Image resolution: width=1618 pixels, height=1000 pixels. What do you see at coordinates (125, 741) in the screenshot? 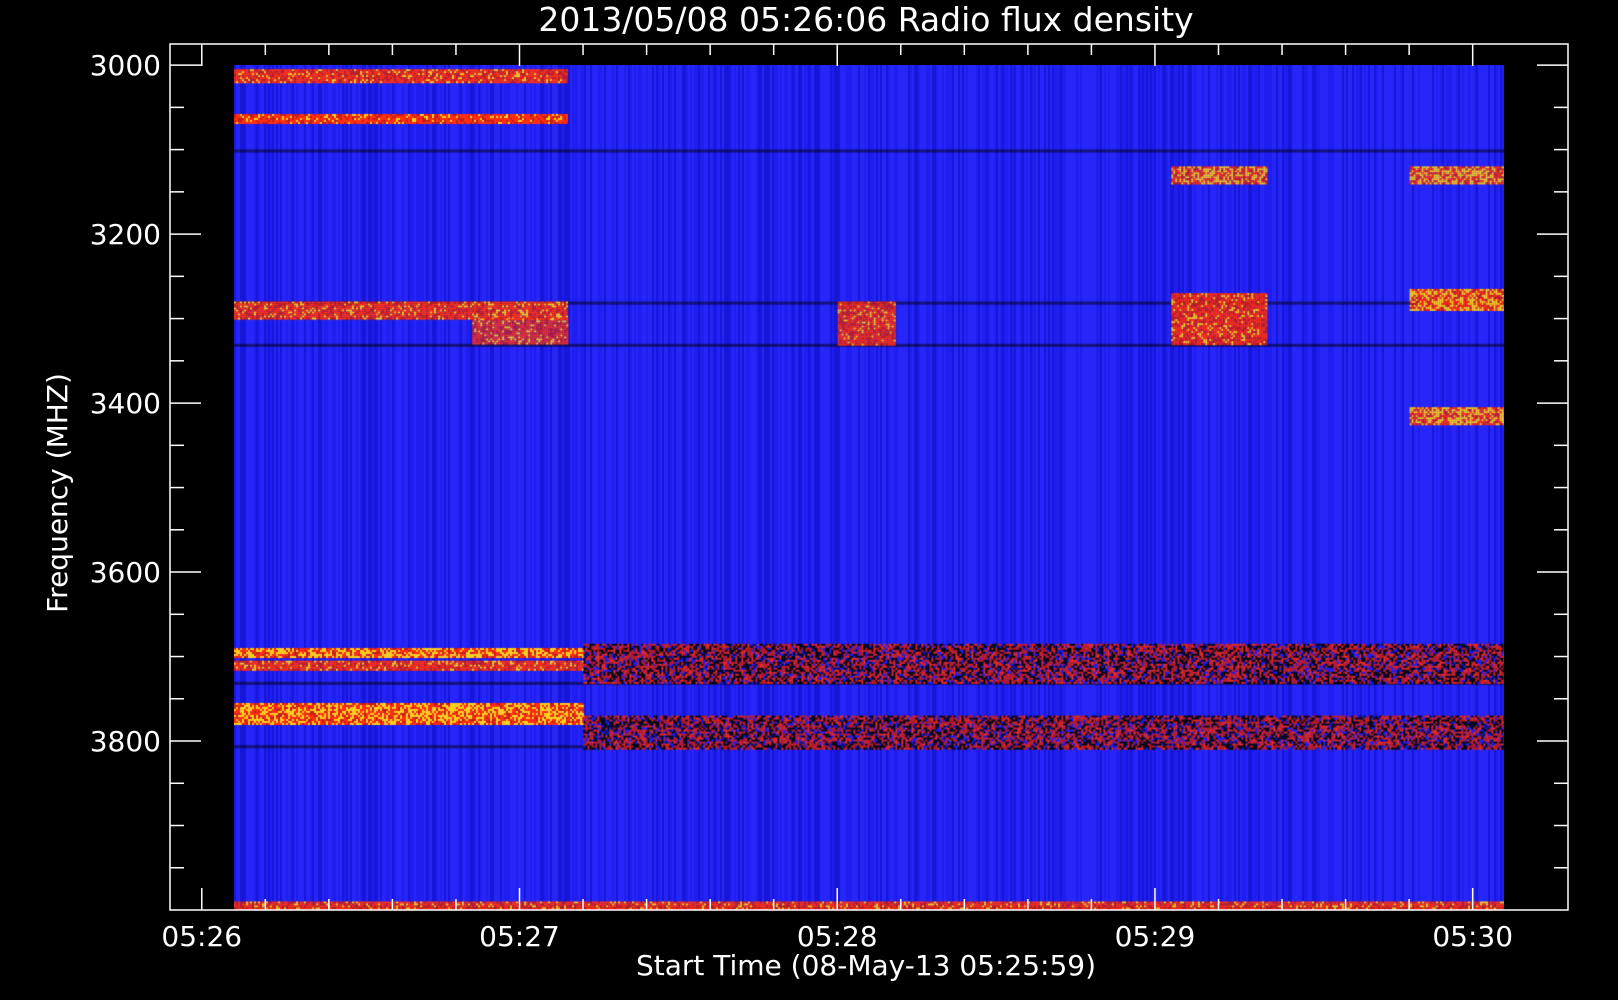
I see `y-tick-label: 3800` at bounding box center [125, 741].